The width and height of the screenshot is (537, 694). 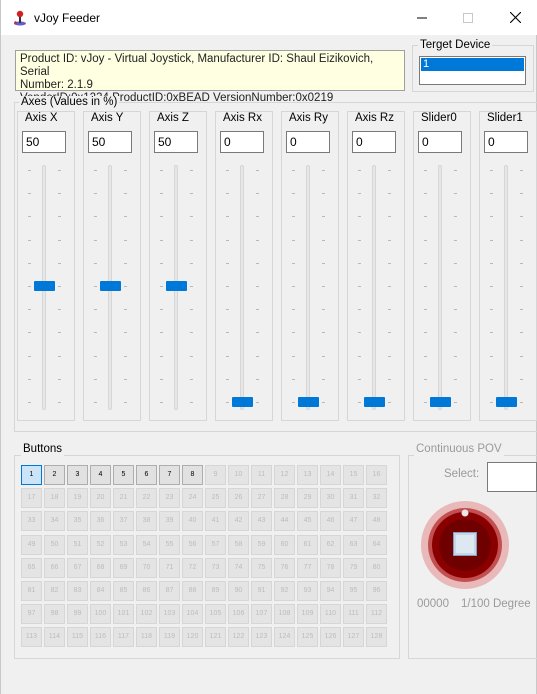 I want to click on joystick-button-119: 119, so click(x=169, y=637).